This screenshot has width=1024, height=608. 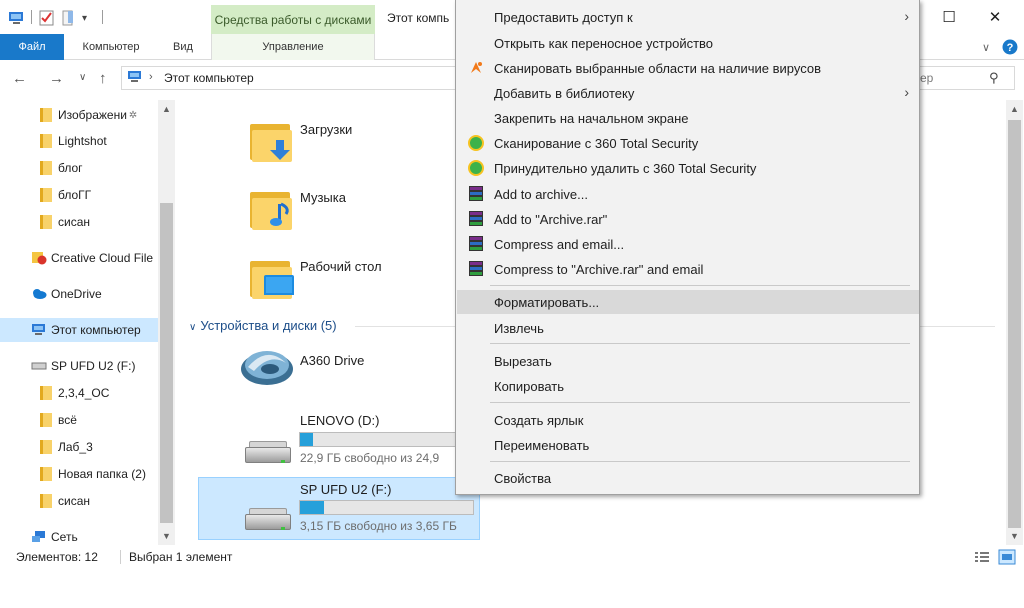 I want to click on help-icon: ?, so click(x=1010, y=47).